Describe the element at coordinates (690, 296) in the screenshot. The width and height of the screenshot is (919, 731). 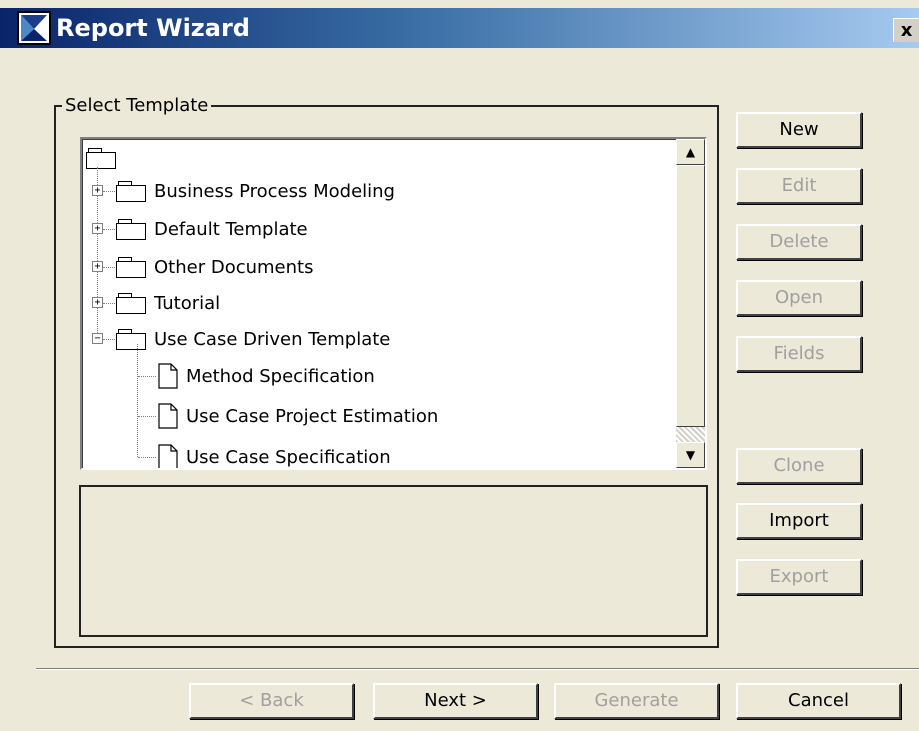
I see `scroll-thumb` at that location.